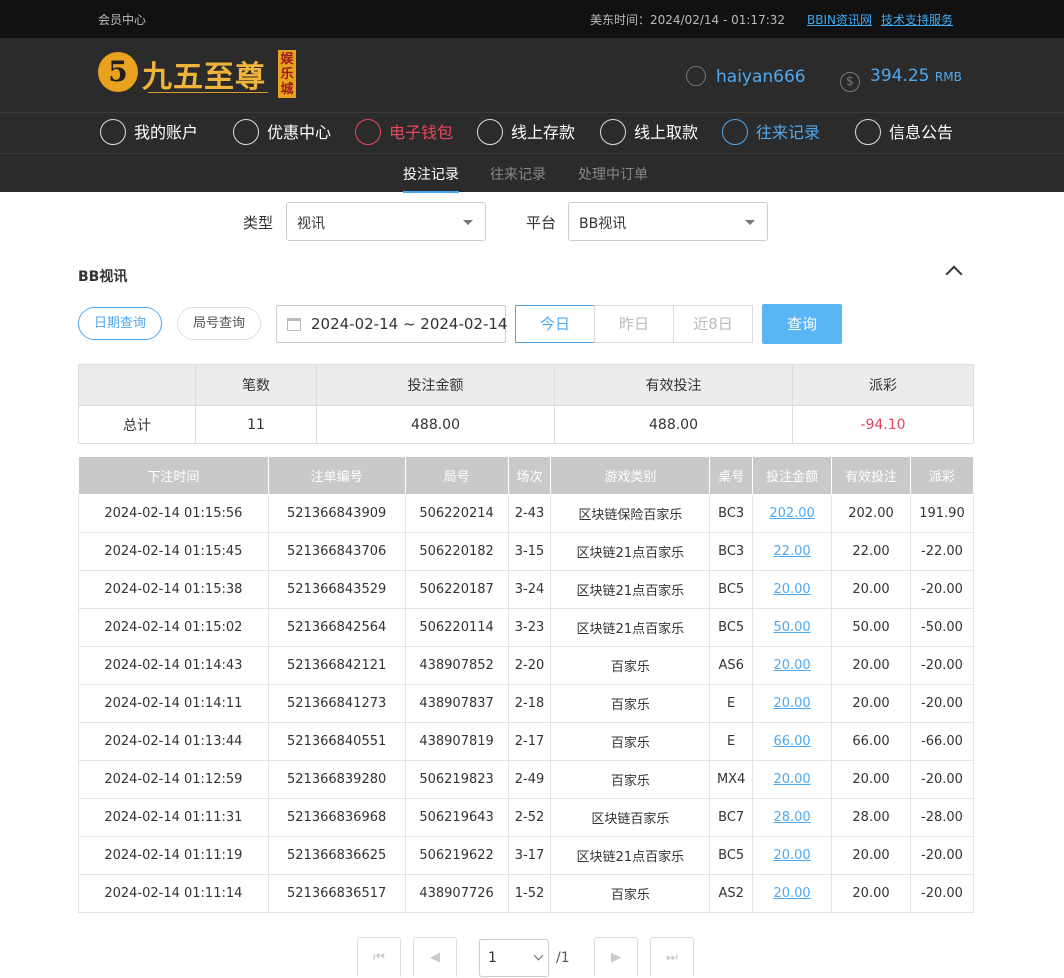 The width and height of the screenshot is (1064, 978). I want to click on summary-cell: 488.00, so click(673, 424).